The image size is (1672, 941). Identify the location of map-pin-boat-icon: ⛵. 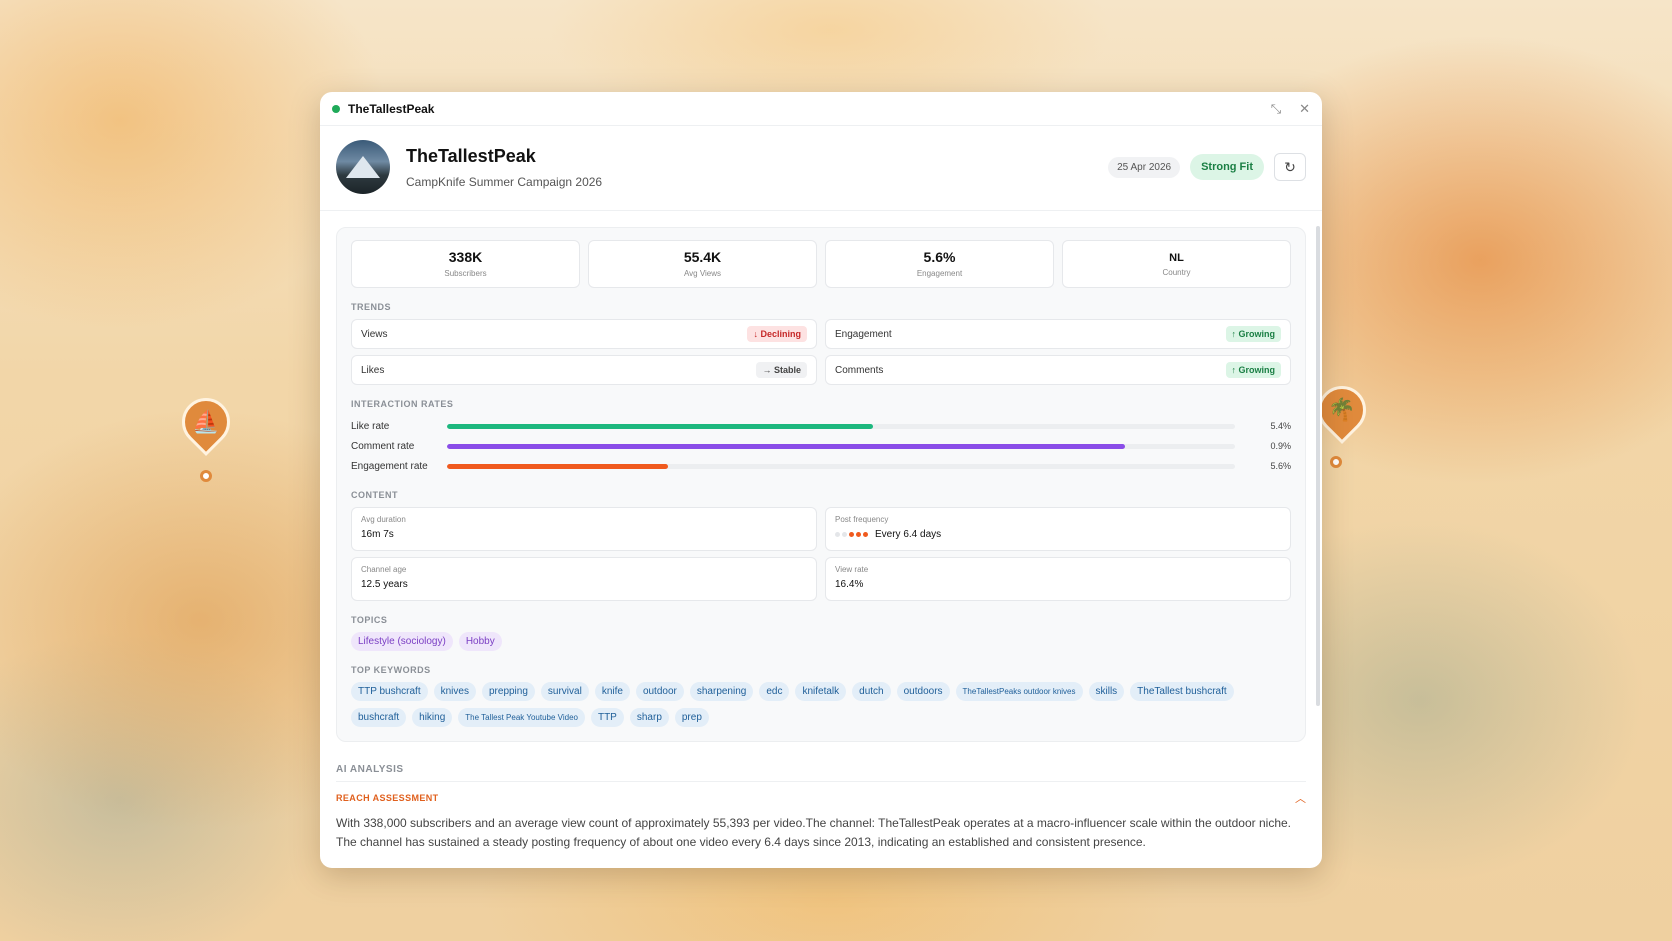
(206, 422).